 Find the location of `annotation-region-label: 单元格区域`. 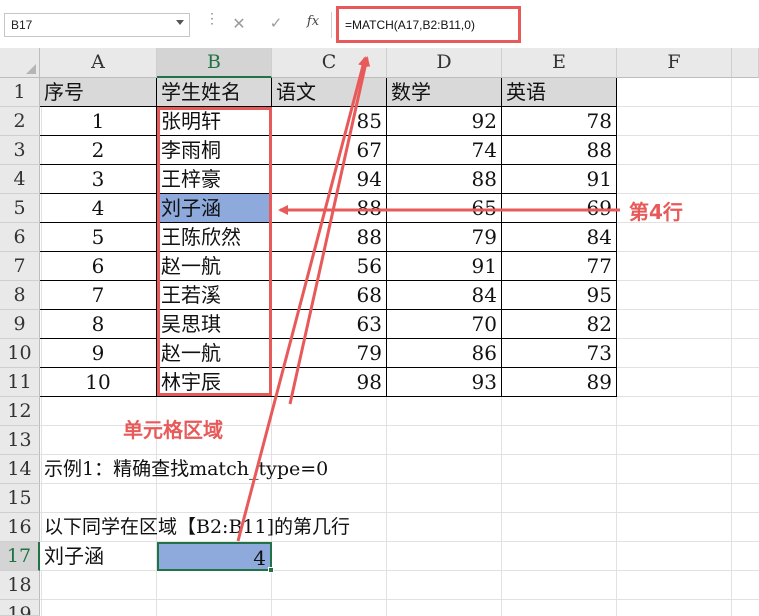

annotation-region-label: 单元格区域 is located at coordinates (173, 430).